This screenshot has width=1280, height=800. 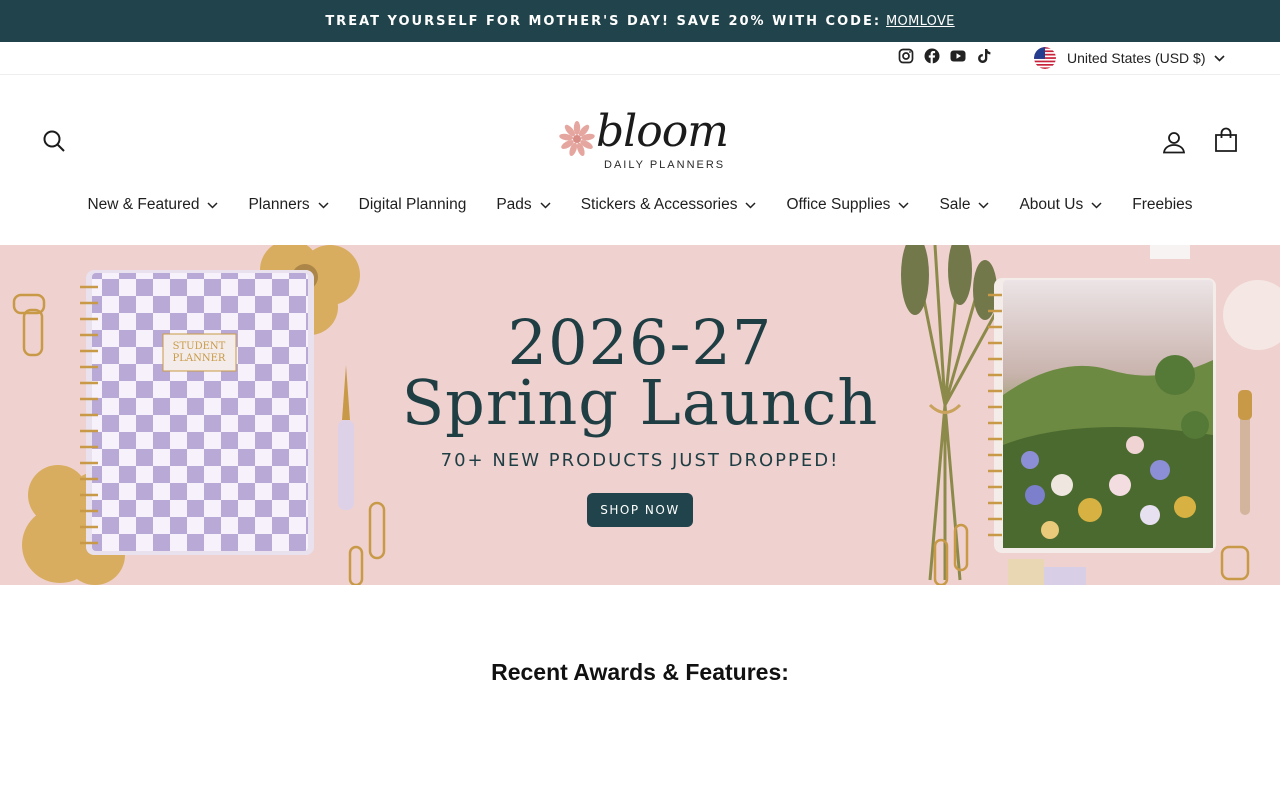 What do you see at coordinates (1226, 140) in the screenshot?
I see `cart-icon` at bounding box center [1226, 140].